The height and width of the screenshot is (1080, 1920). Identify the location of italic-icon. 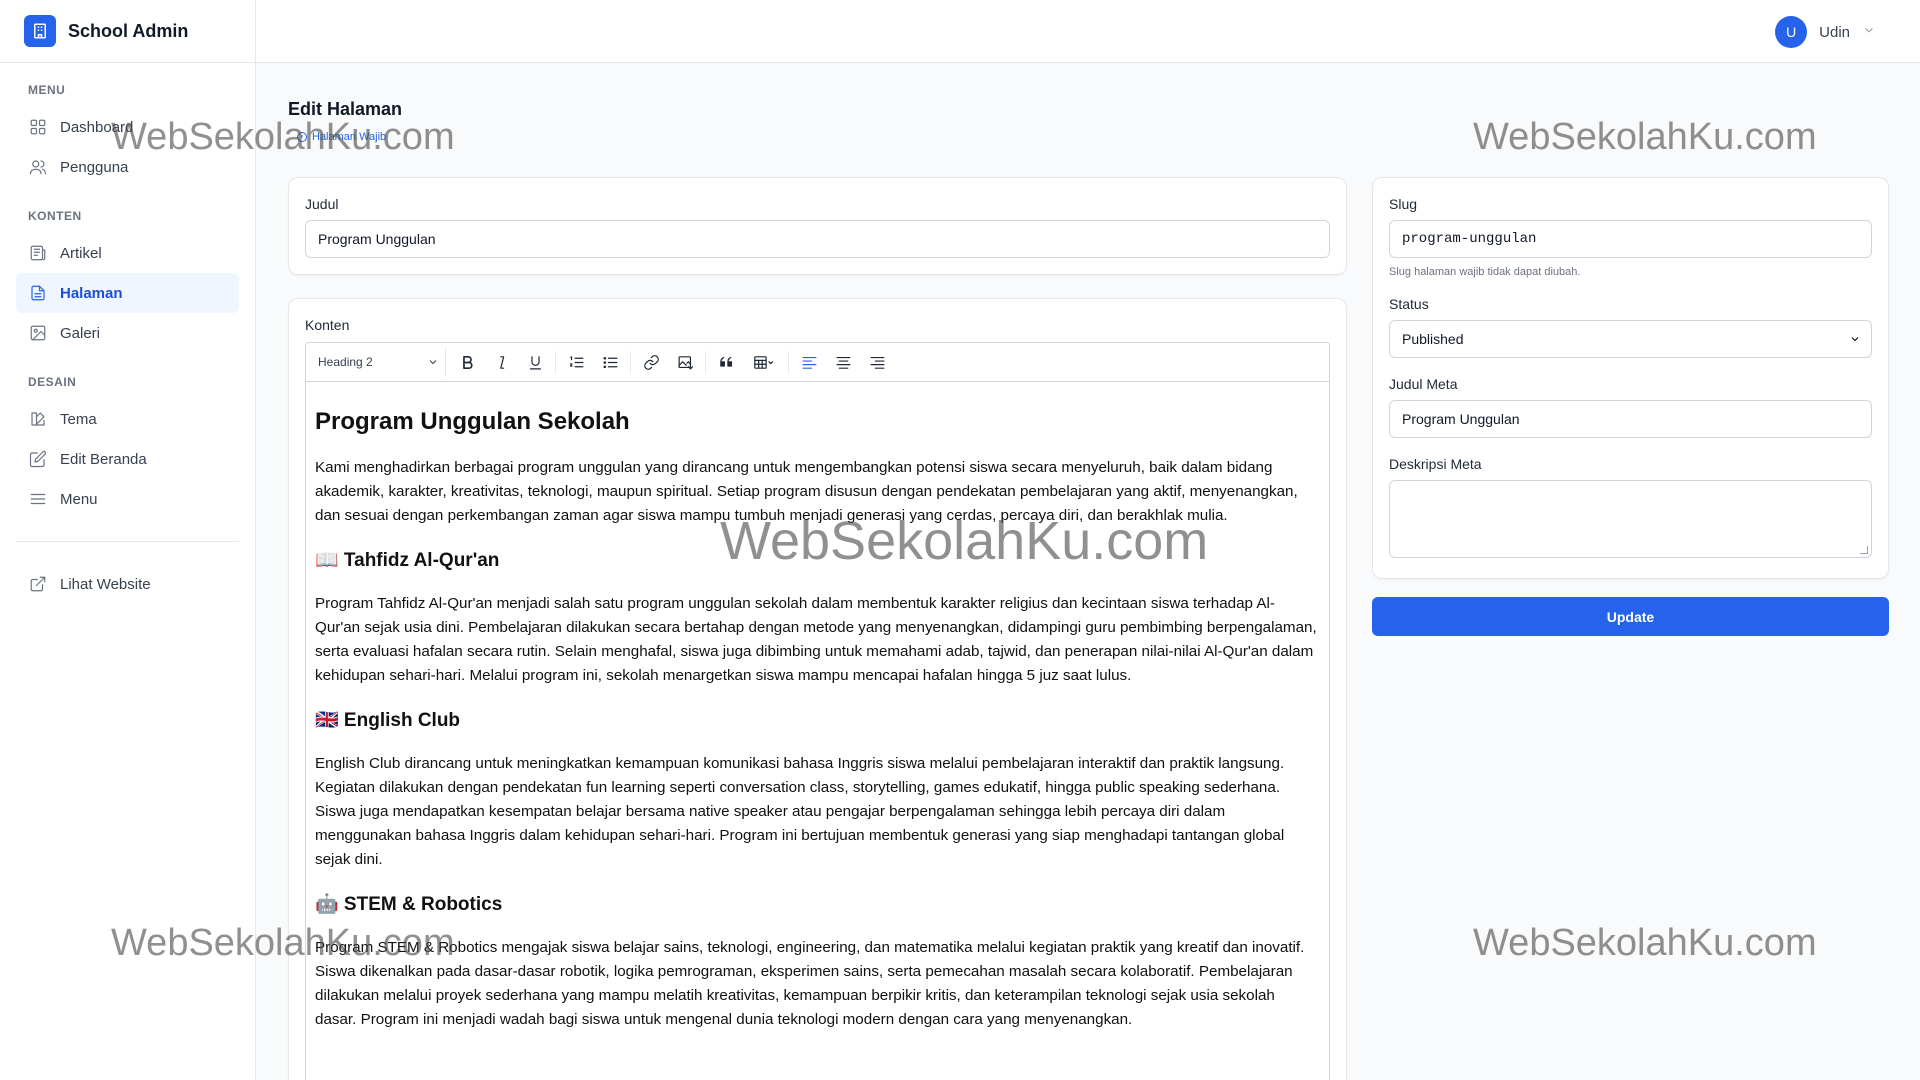
(501, 362).